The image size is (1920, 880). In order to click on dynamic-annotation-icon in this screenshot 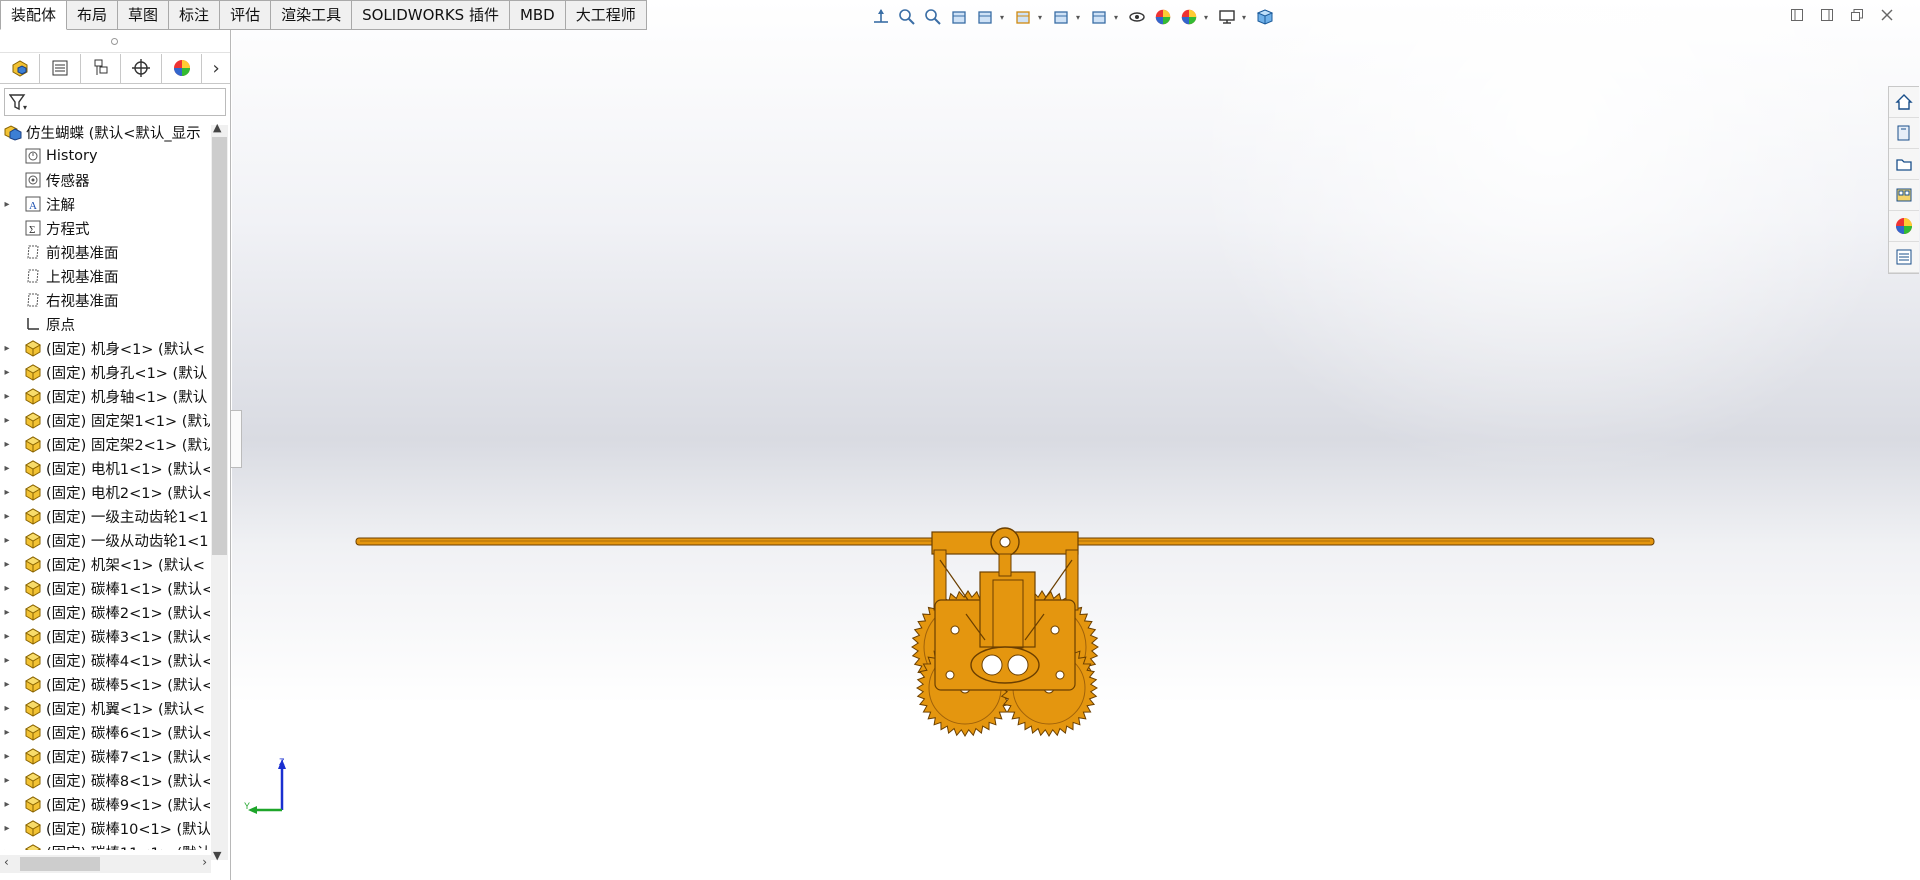, I will do `click(1023, 17)`.